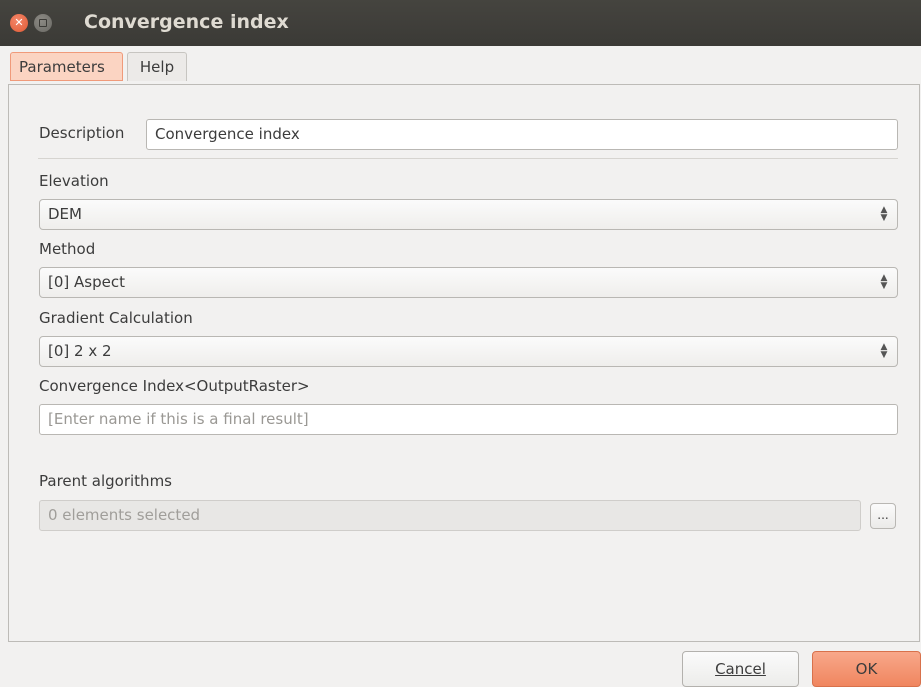 The image size is (921, 687). Describe the element at coordinates (116, 318) in the screenshot. I see `gradient-calculation-label: Gradient Calculation` at that location.